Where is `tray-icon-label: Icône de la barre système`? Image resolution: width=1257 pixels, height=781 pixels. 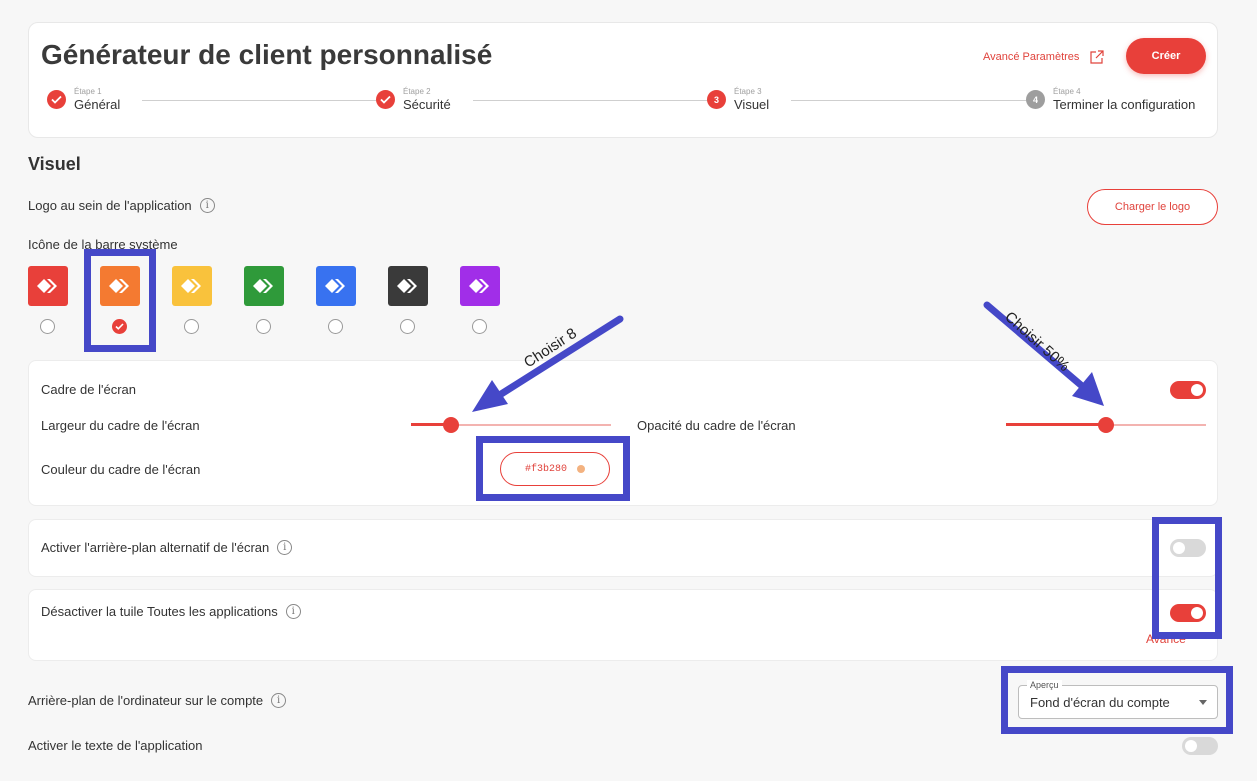
tray-icon-label: Icône de la barre système is located at coordinates (103, 244).